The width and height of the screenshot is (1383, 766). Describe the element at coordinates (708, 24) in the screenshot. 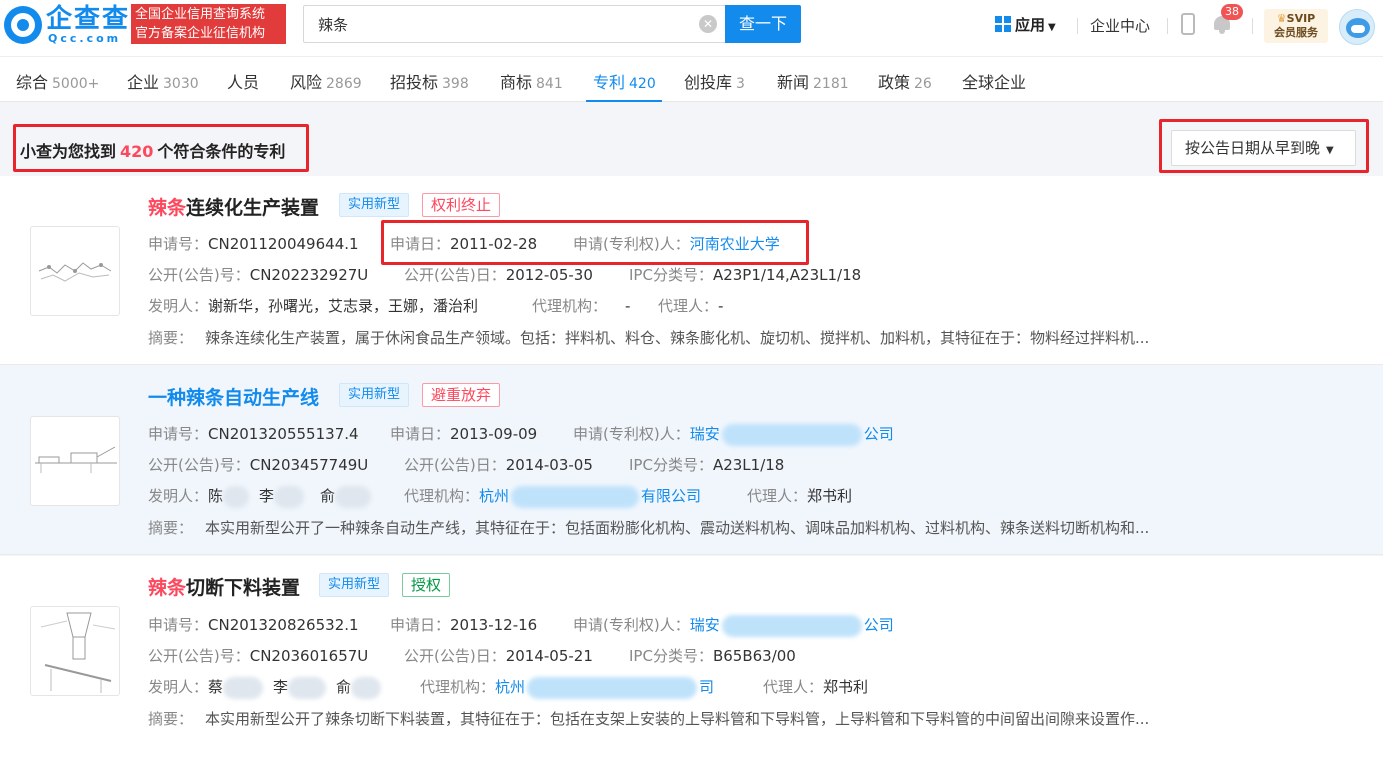

I see `clear-icon: ✕` at that location.